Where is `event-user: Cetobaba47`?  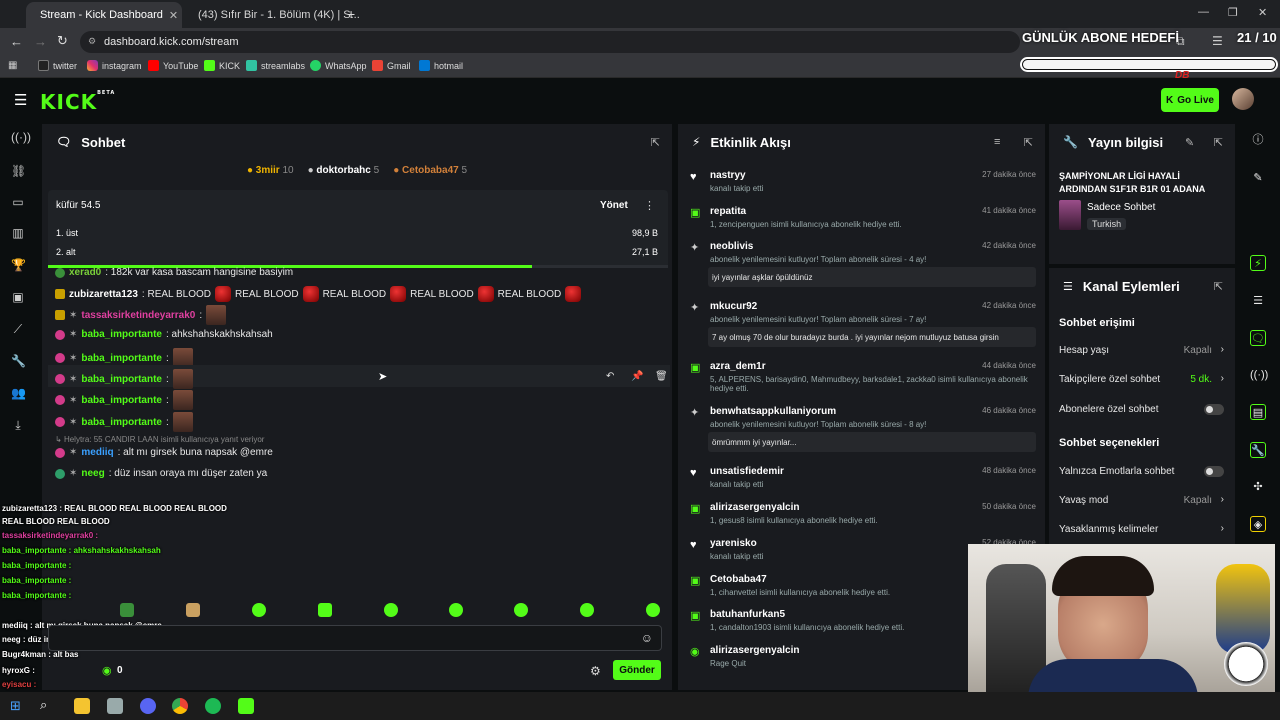
event-user: Cetobaba47 is located at coordinates (738, 579).